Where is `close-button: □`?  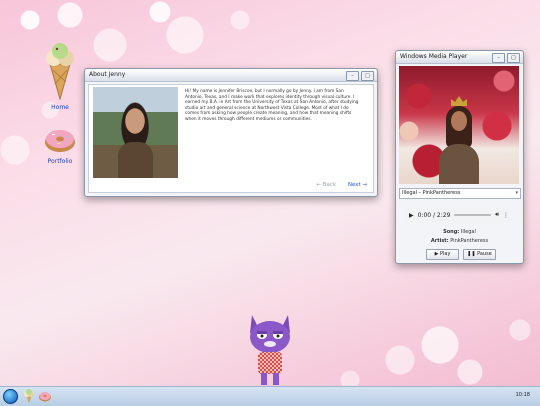 close-button: □ is located at coordinates (513, 58).